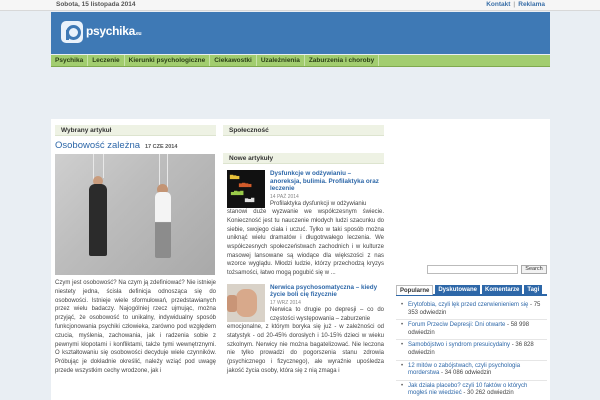 This screenshot has height=400, width=600. I want to click on hand-figure, so click(232, 303).